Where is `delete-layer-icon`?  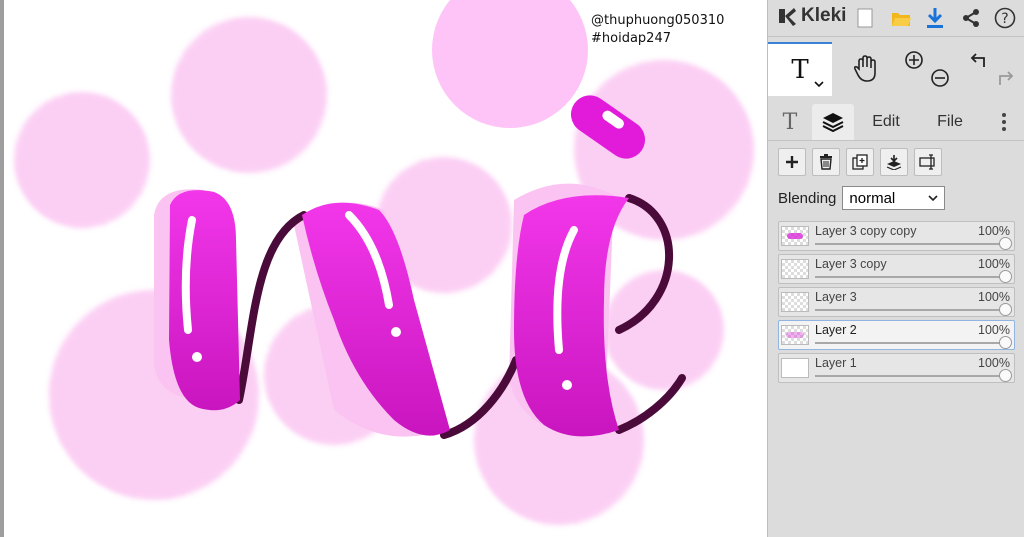 delete-layer-icon is located at coordinates (826, 162).